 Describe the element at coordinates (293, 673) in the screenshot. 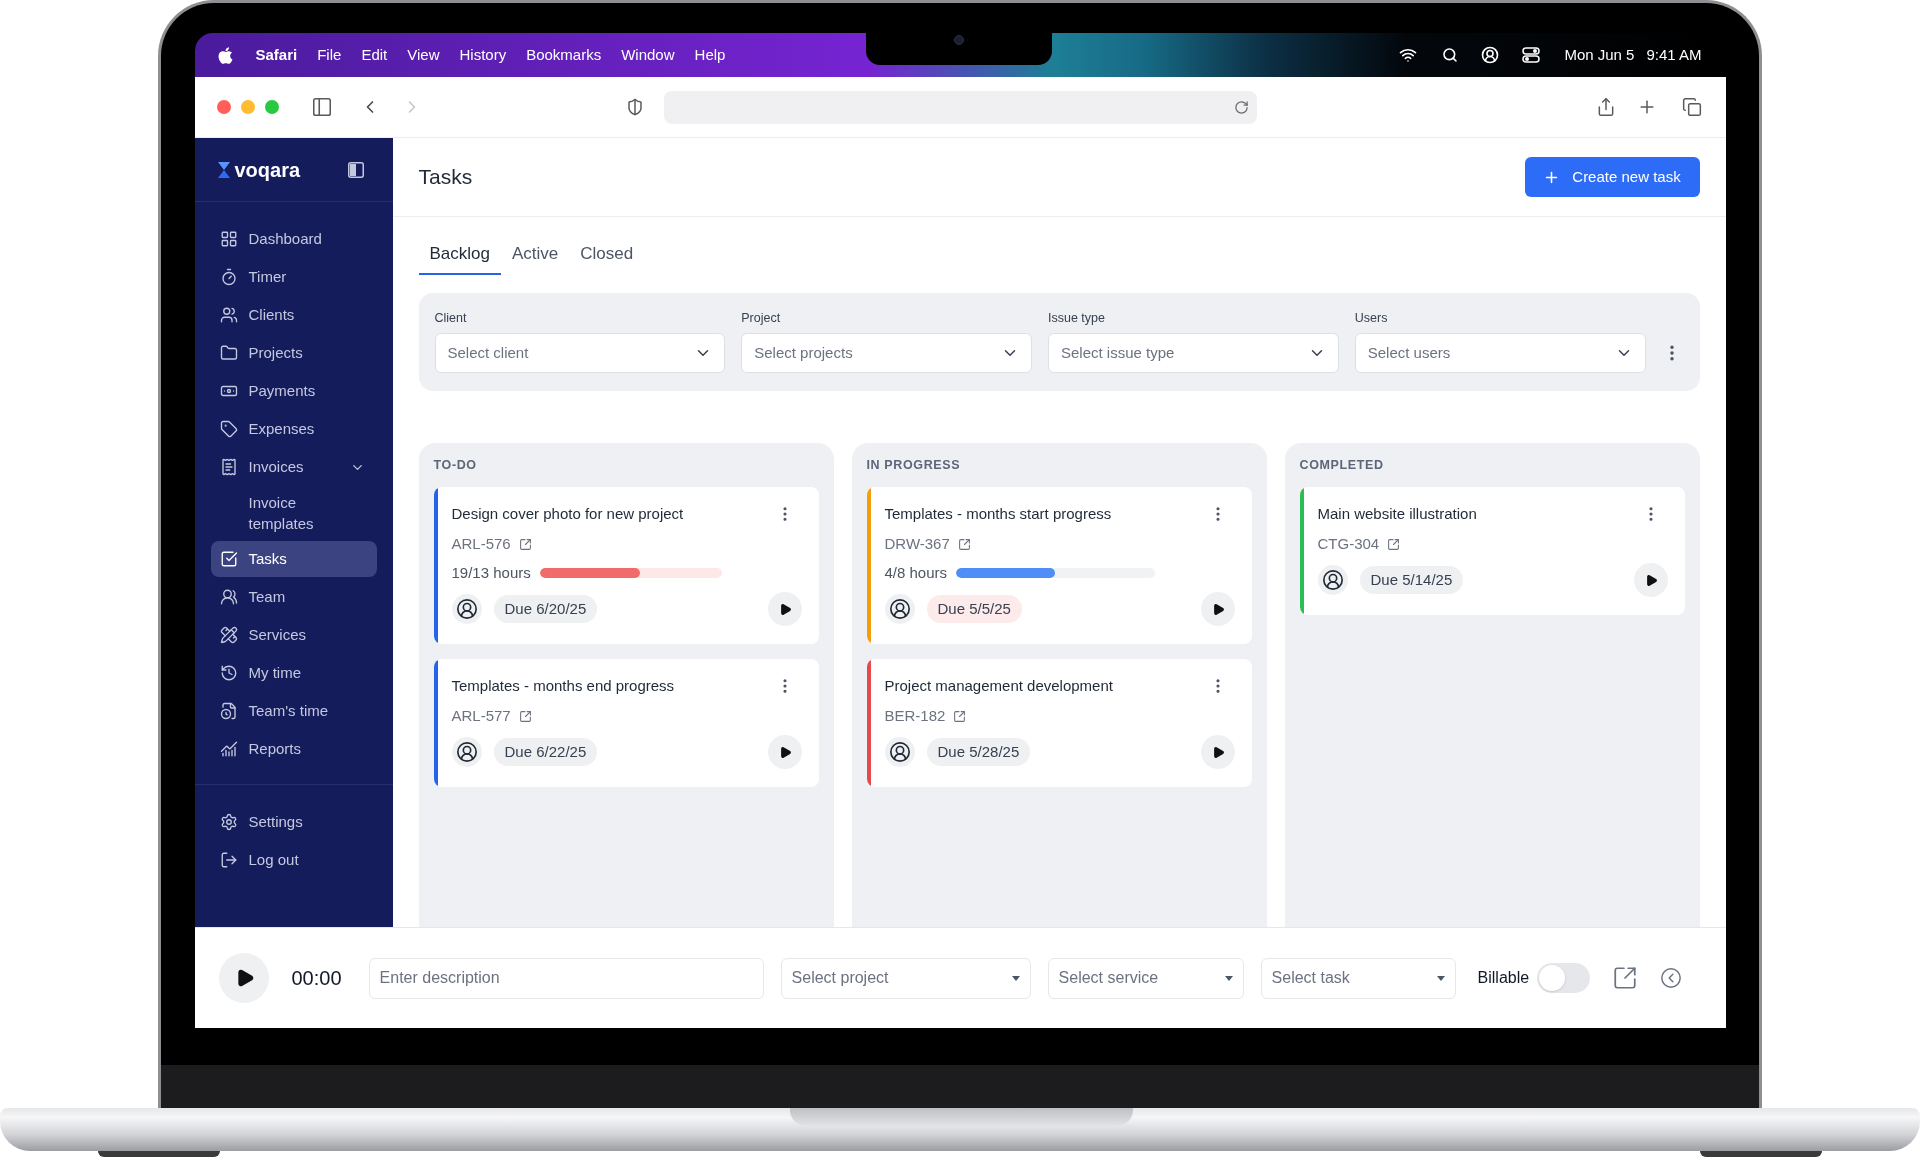

I see `sidebar-item: My time` at that location.